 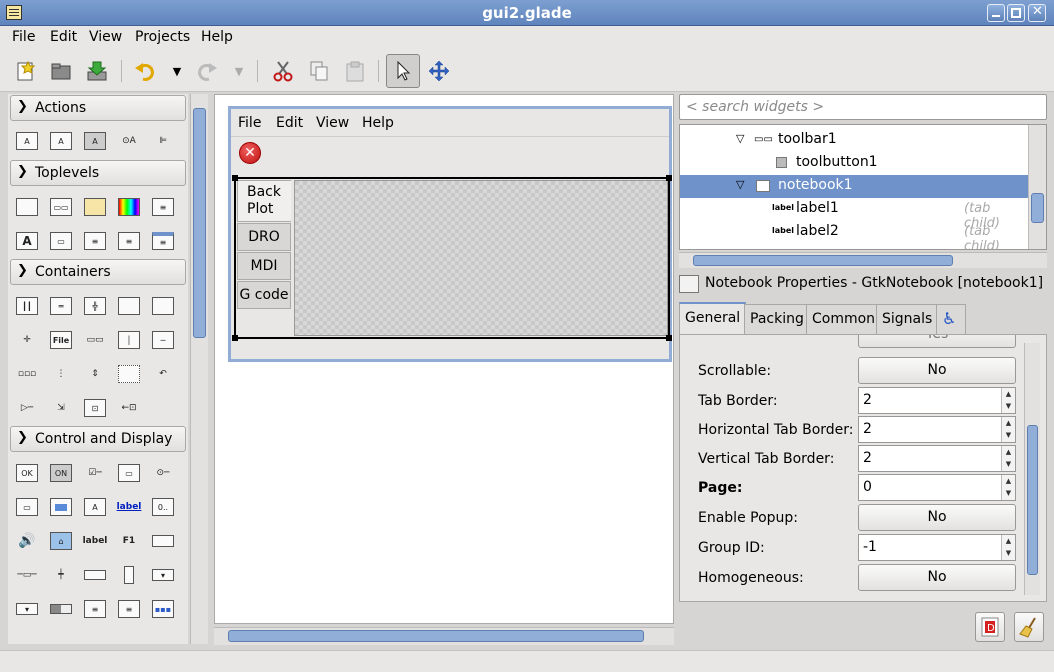 I want to click on properties-vscrollbar, so click(x=1032, y=469).